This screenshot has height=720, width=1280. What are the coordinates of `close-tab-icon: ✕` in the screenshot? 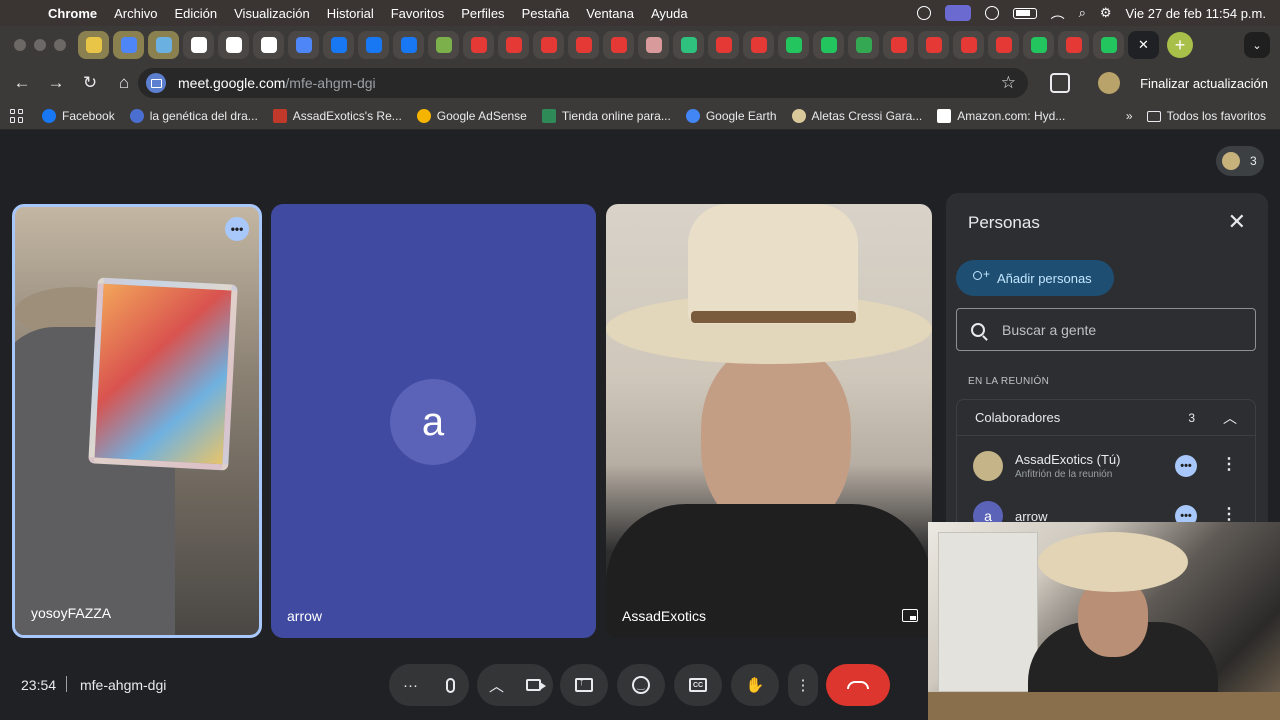 It's located at (1143, 45).